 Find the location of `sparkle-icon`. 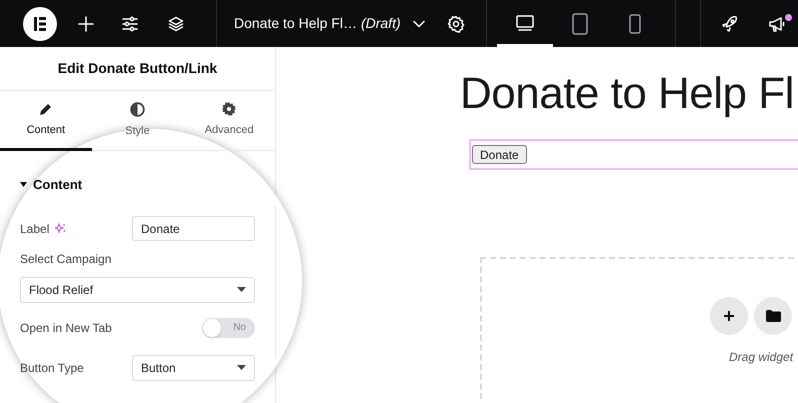

sparkle-icon is located at coordinates (60, 228).